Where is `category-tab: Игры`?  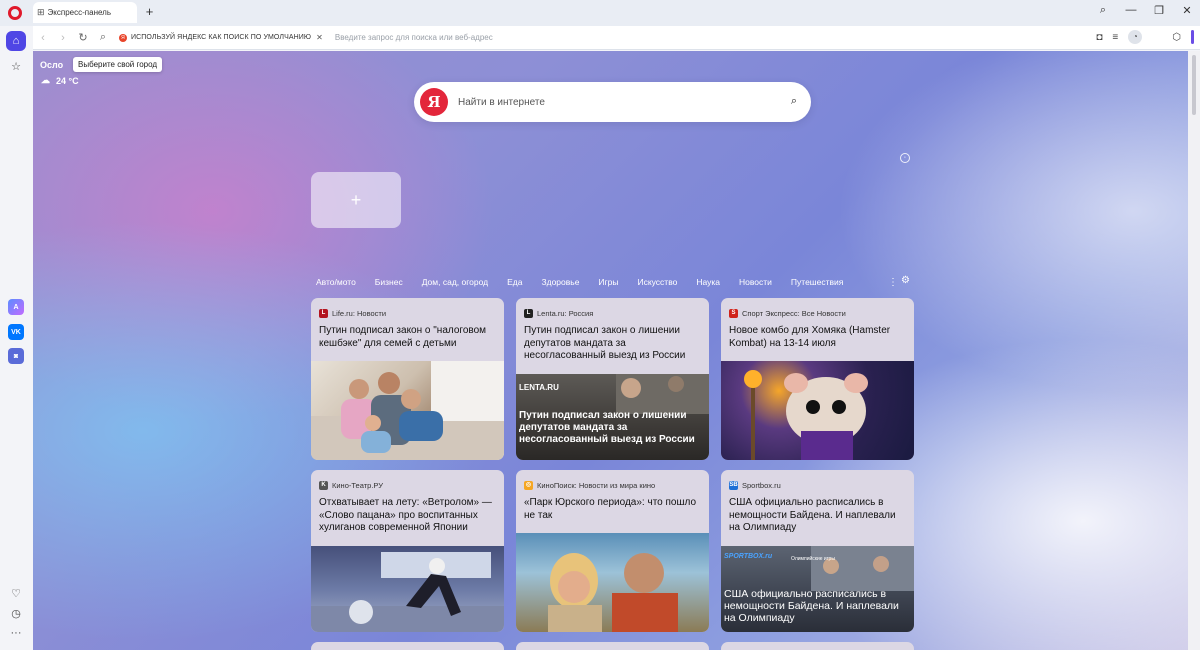 category-tab: Игры is located at coordinates (608, 282).